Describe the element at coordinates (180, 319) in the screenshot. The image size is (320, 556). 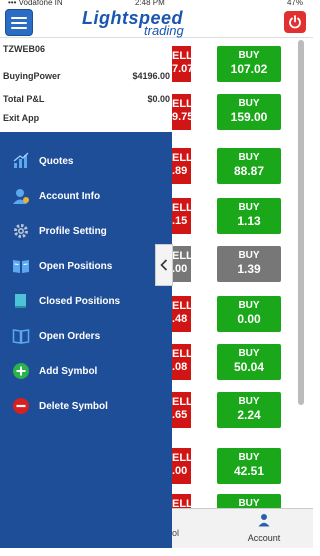
I see `sell-value: .48` at that location.